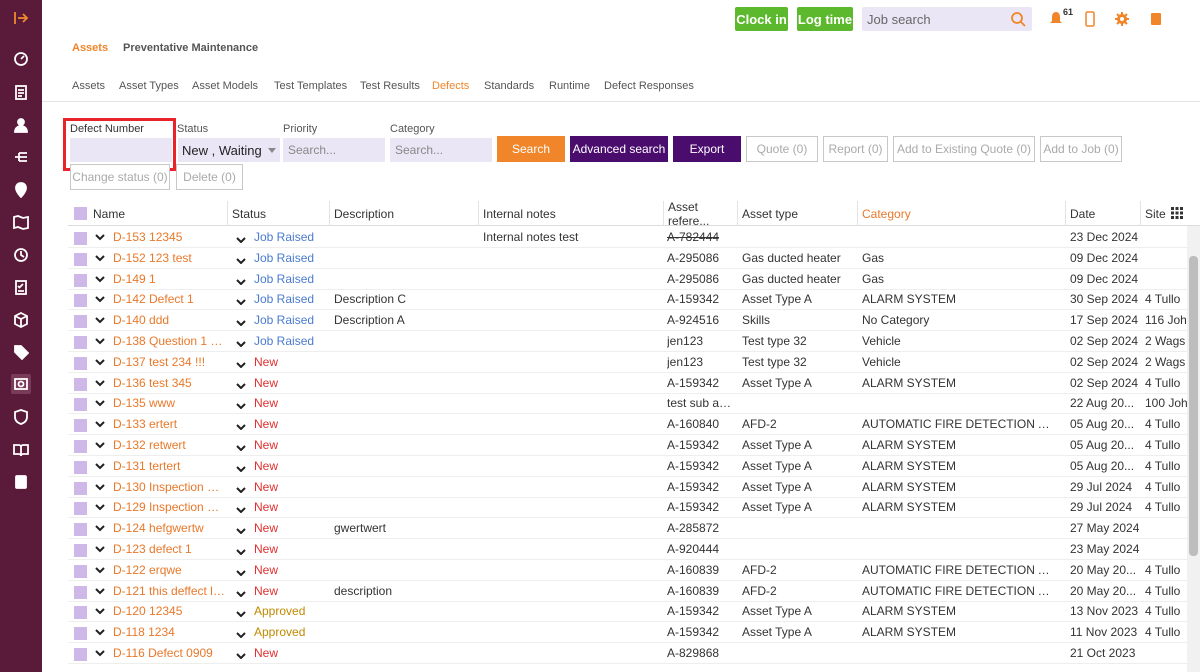 The image size is (1200, 672). Describe the element at coordinates (229, 150) in the screenshot. I see `status-select: New , Waiting` at that location.